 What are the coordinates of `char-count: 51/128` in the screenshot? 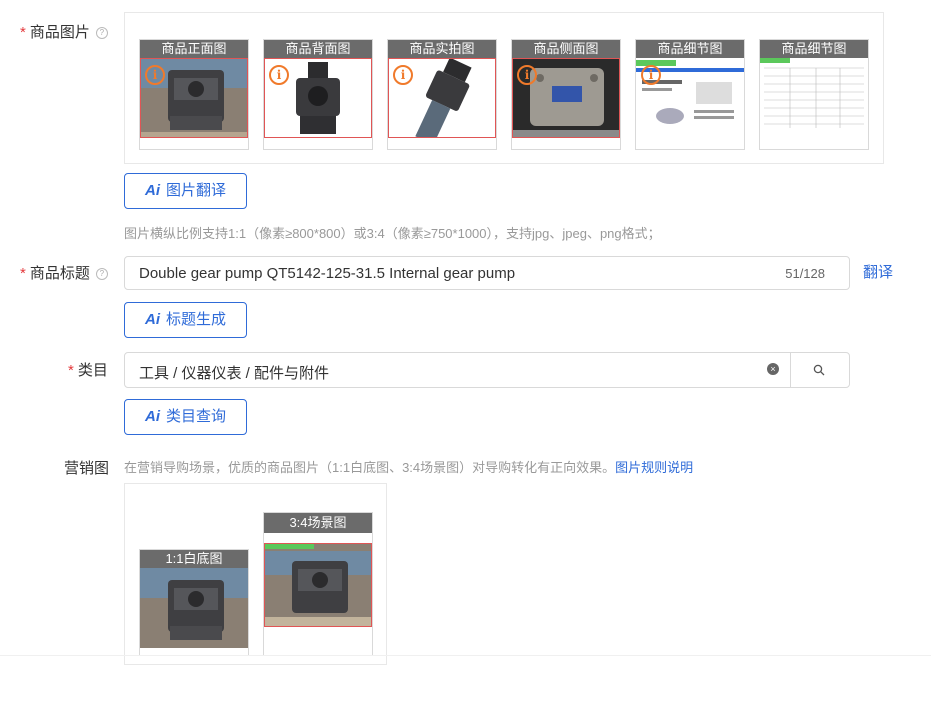 It's located at (805, 273).